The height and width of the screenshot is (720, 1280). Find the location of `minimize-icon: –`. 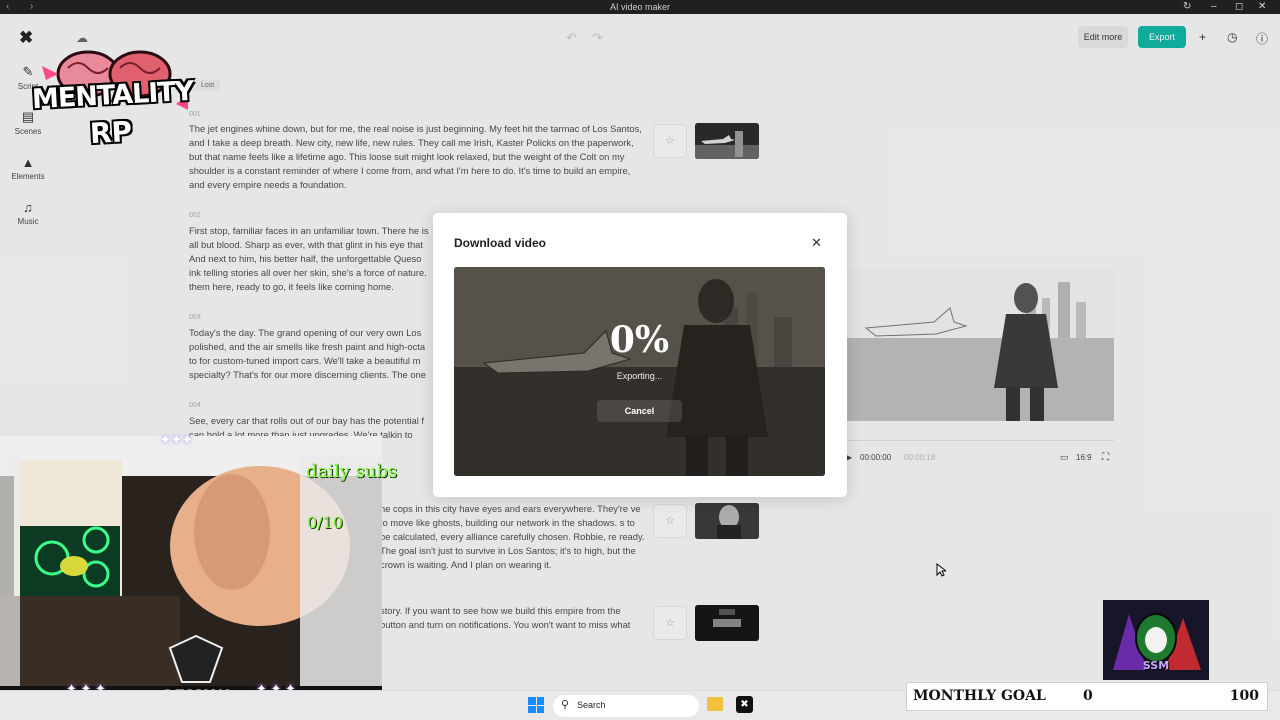

minimize-icon: – is located at coordinates (1214, 6).